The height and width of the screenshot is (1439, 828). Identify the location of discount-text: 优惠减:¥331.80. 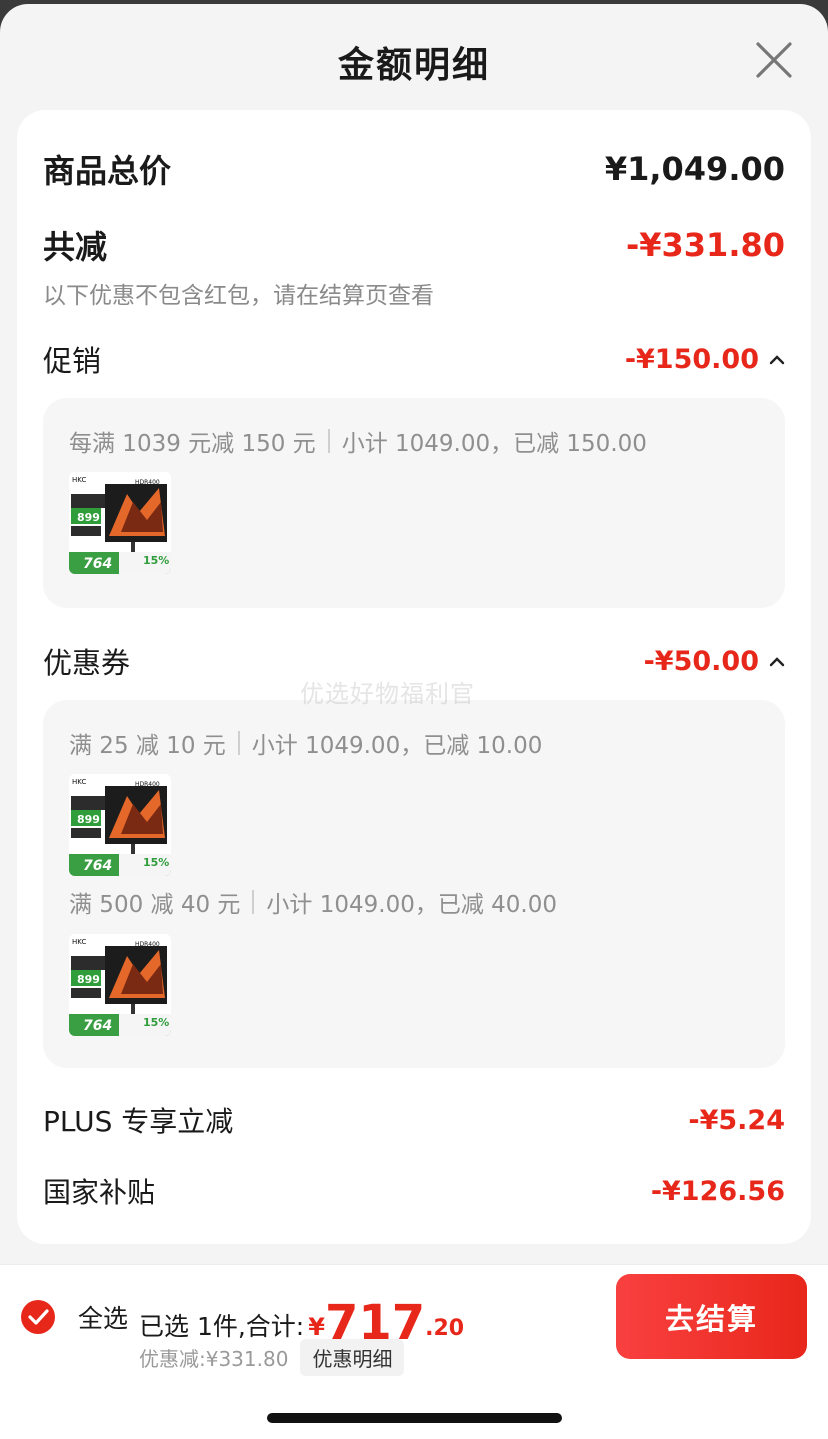
(214, 1359).